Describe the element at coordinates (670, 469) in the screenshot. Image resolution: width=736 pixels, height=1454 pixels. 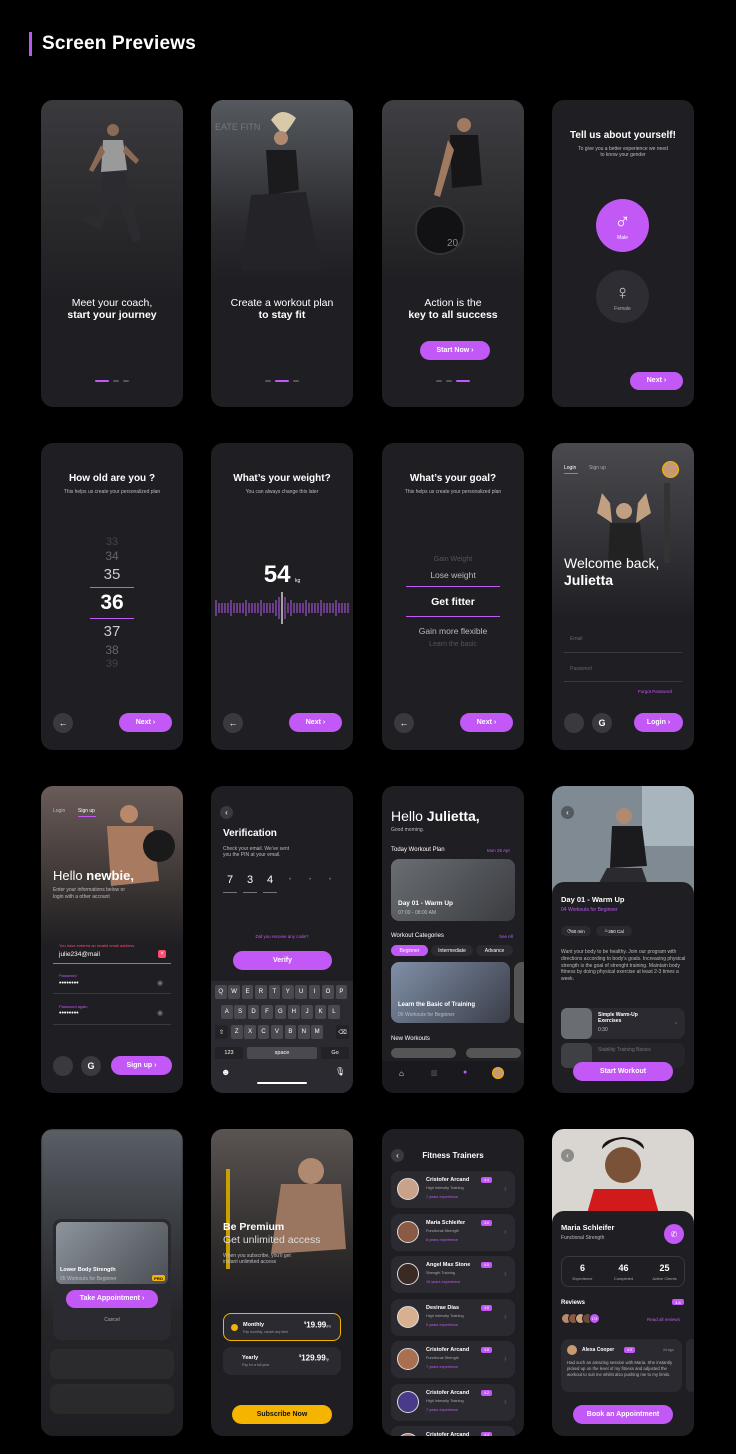
I see `avatar` at that location.